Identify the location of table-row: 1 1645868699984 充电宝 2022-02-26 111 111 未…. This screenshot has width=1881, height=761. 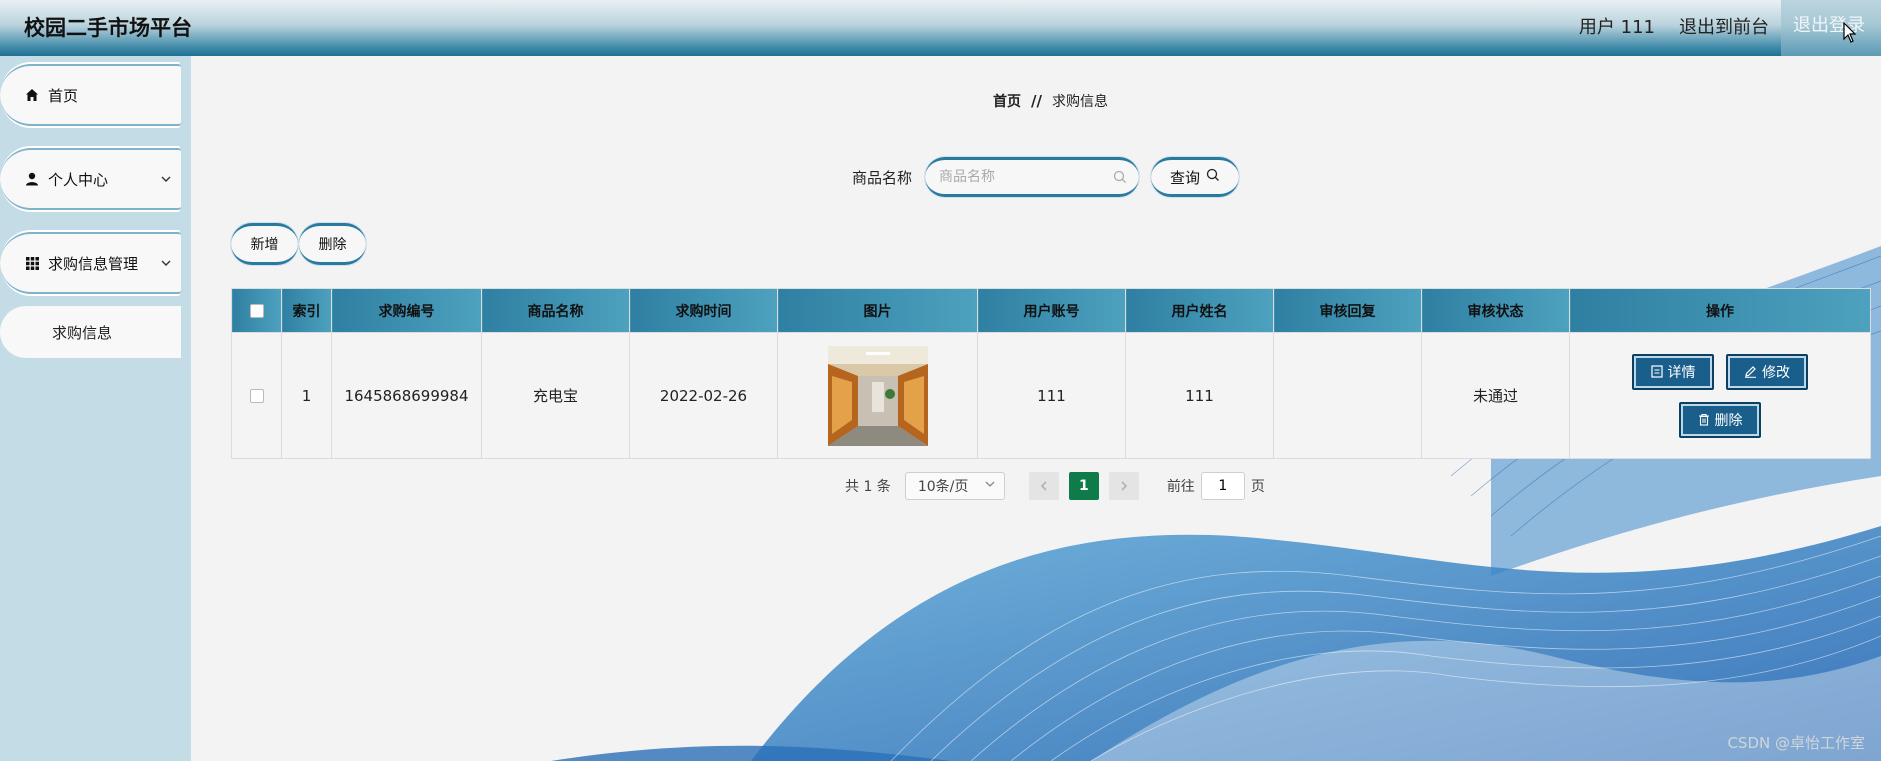
(1051, 395).